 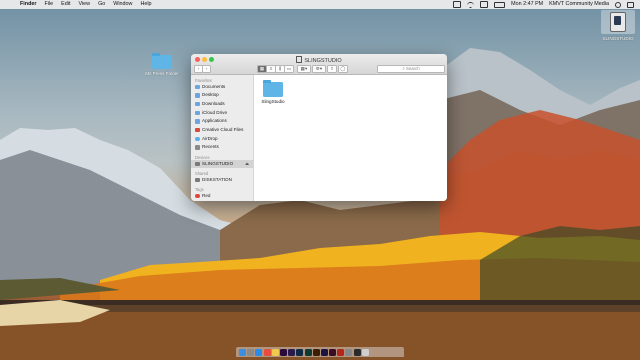 I want to click on battery-icon, so click(x=500, y=4).